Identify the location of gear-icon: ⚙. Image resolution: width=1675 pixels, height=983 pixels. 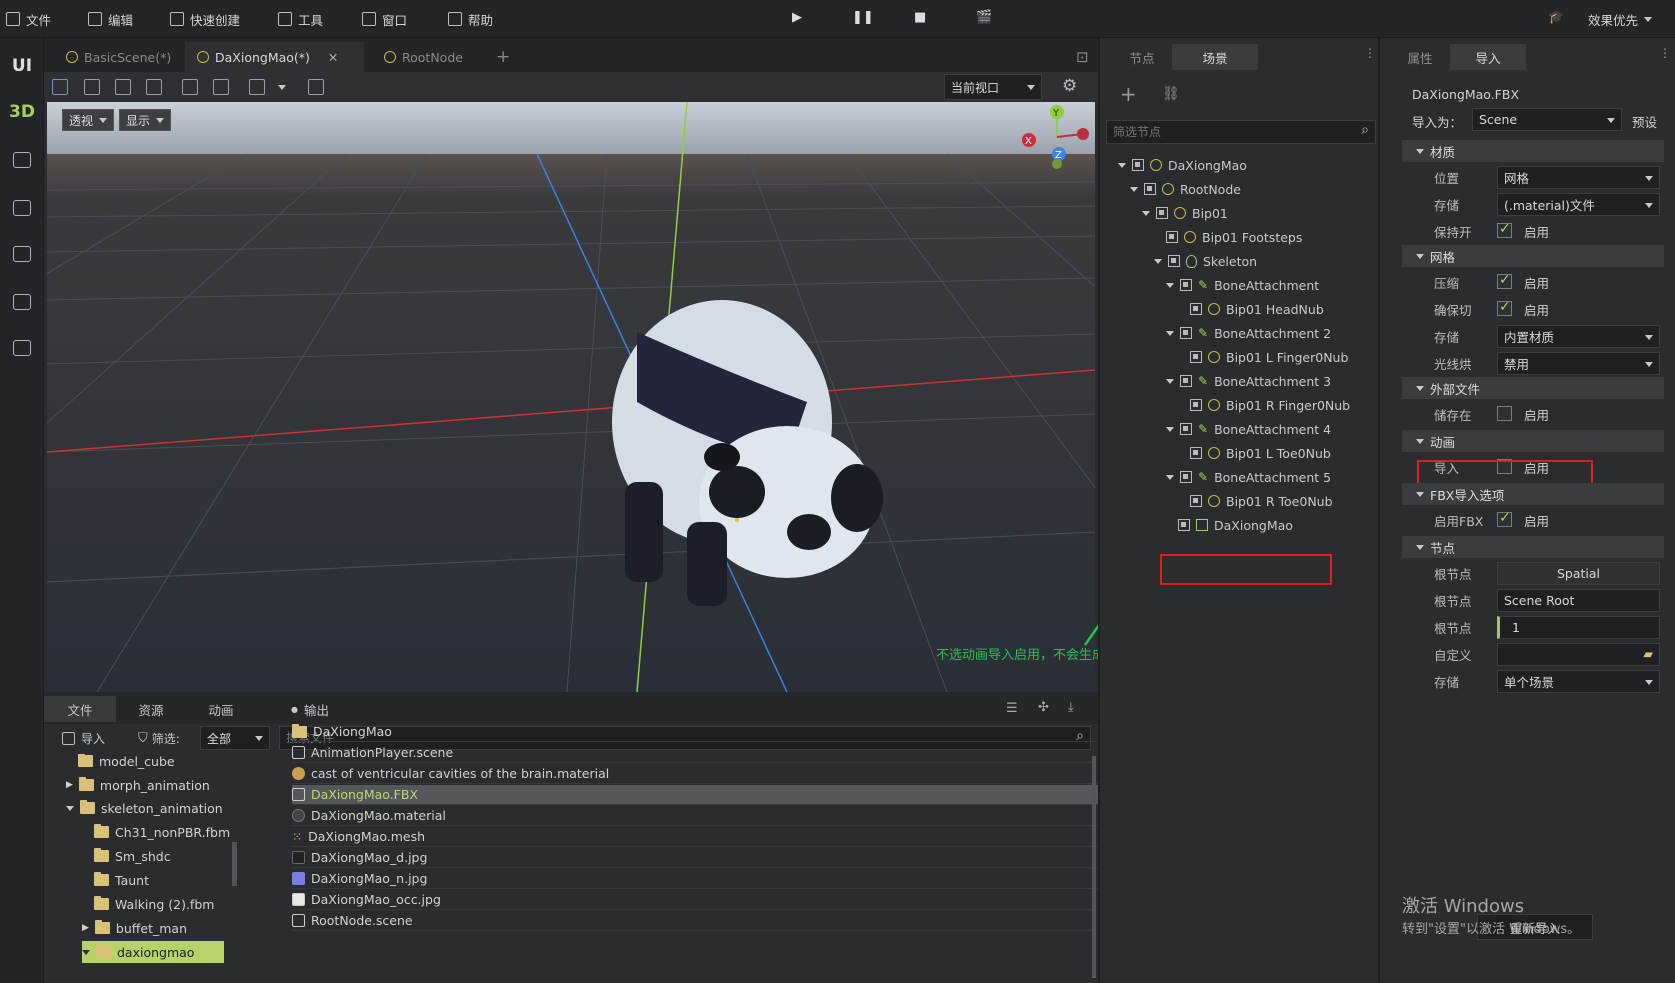
(1069, 86).